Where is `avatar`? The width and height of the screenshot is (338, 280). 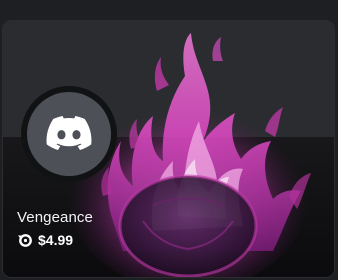
avatar is located at coordinates (69, 134).